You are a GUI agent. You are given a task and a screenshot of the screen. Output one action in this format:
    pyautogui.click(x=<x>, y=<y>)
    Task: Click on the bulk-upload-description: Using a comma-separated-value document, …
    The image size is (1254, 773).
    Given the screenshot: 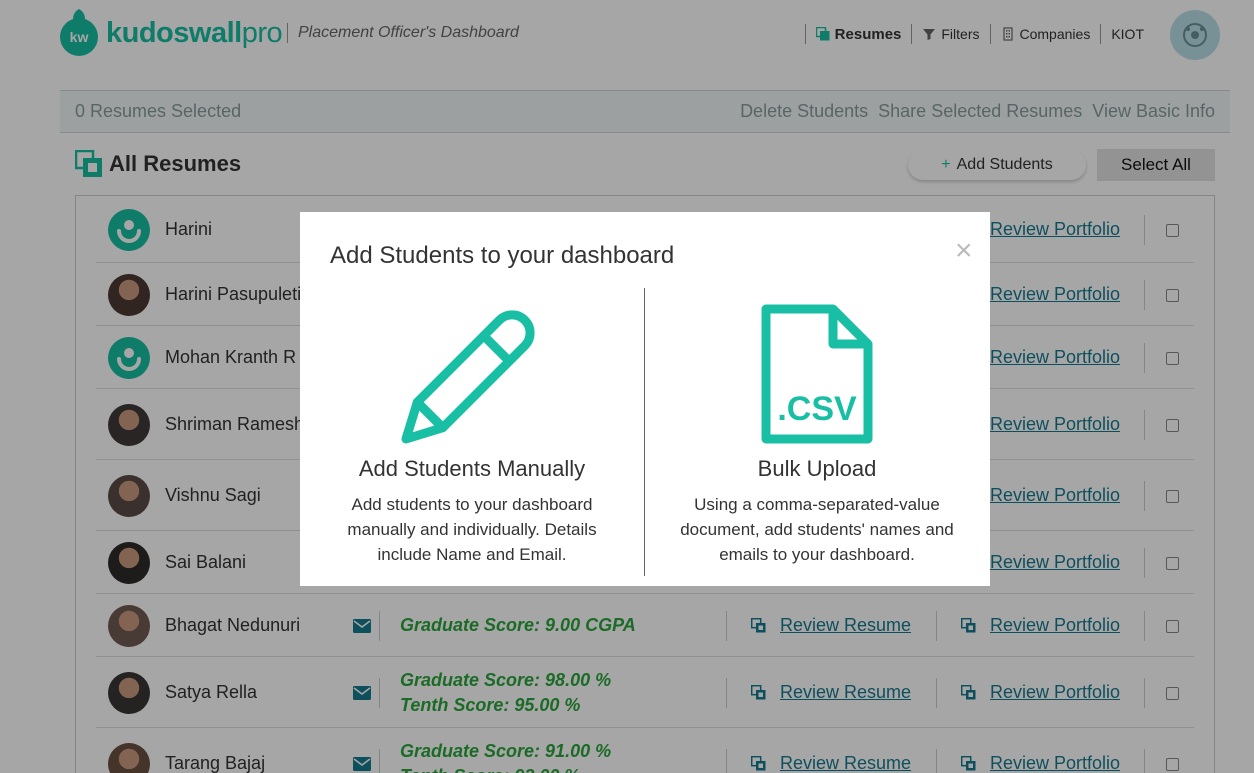 What is the action you would take?
    pyautogui.click(x=817, y=529)
    